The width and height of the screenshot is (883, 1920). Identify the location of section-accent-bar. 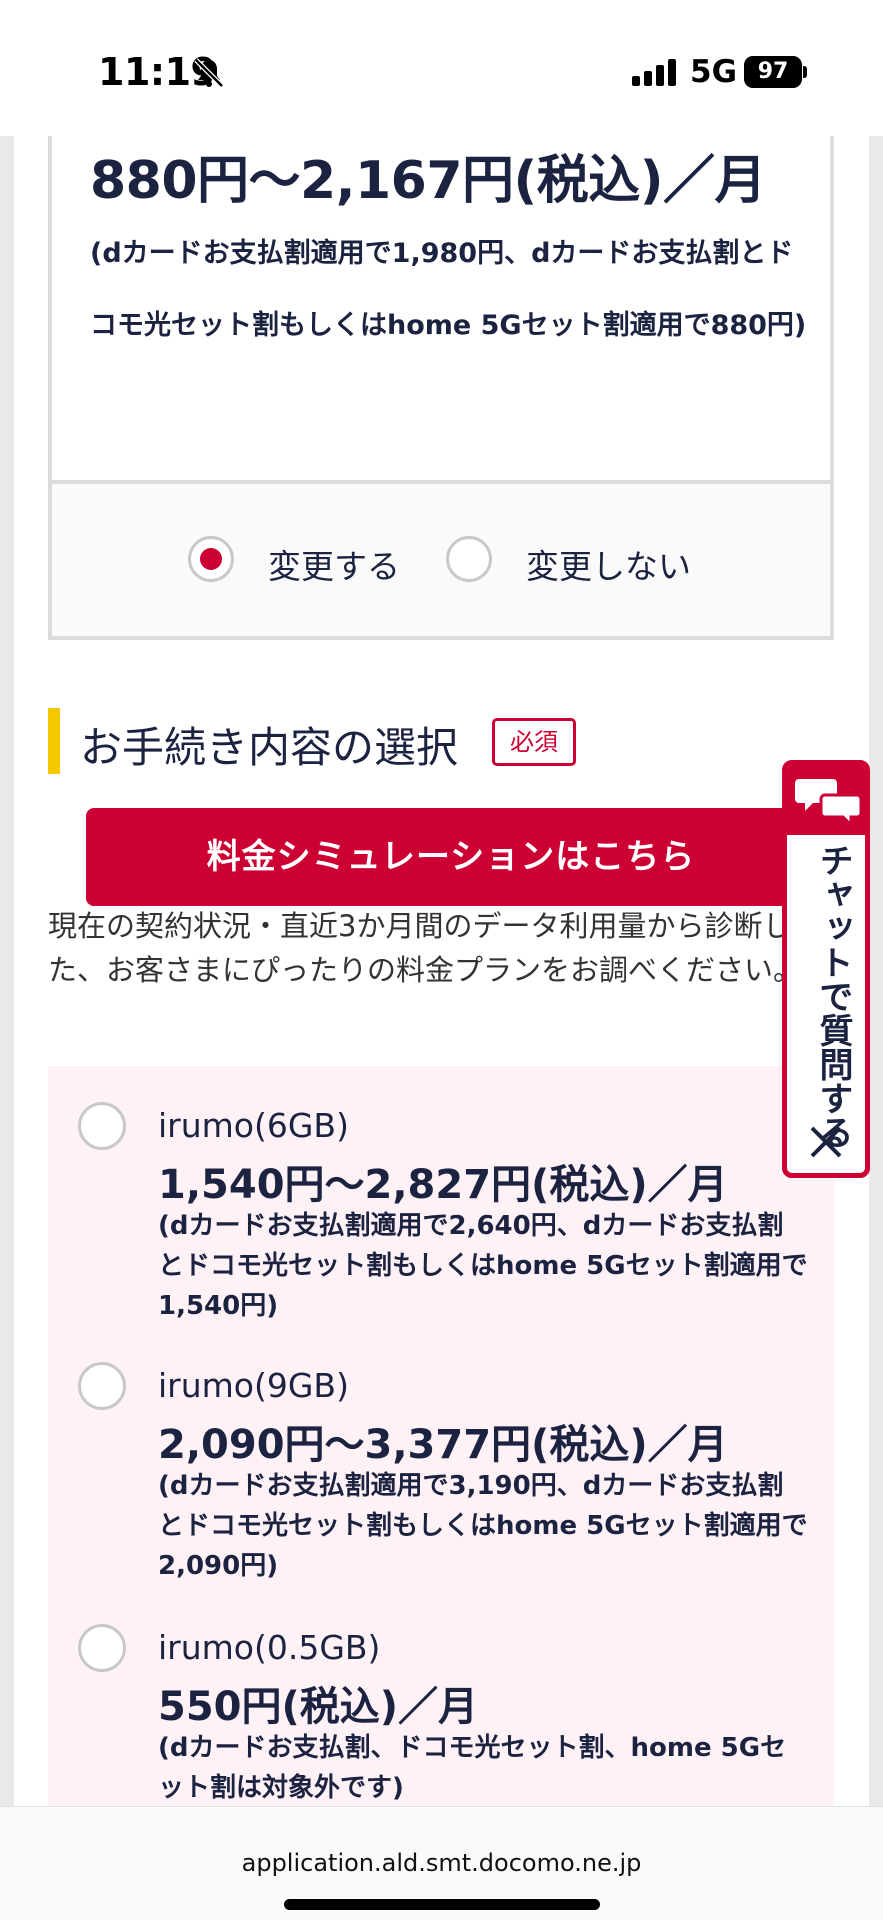
(54, 741).